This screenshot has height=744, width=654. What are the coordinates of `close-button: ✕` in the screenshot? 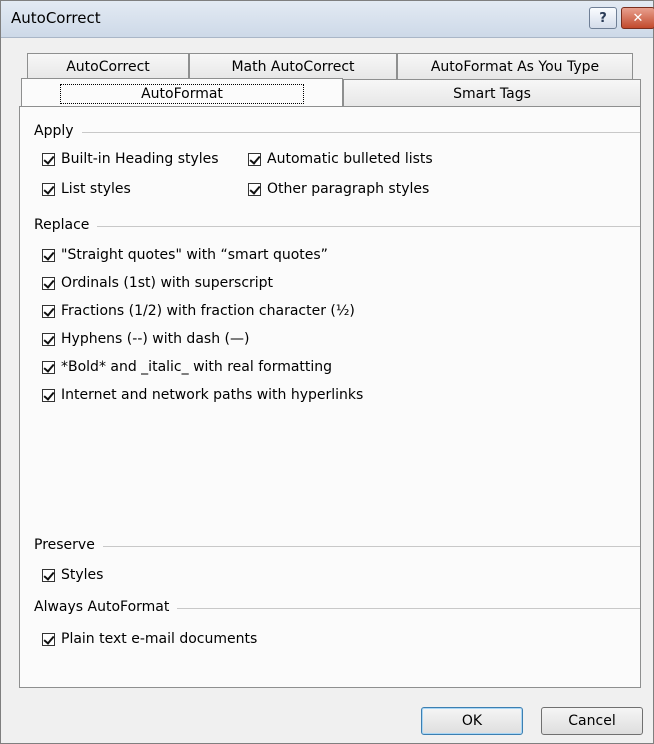 It's located at (637, 18).